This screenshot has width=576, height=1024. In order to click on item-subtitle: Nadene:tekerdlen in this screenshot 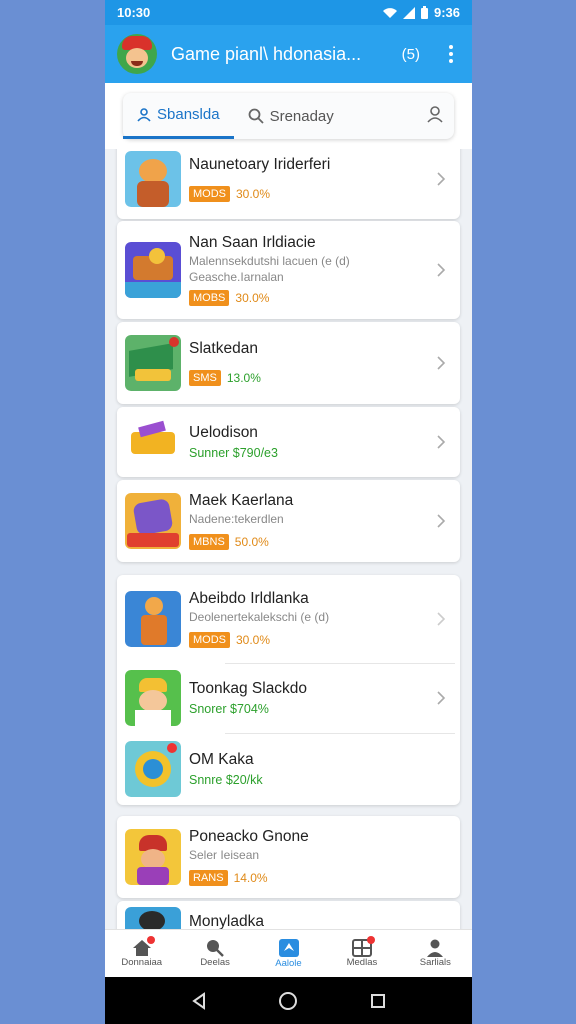, I will do `click(236, 519)`.